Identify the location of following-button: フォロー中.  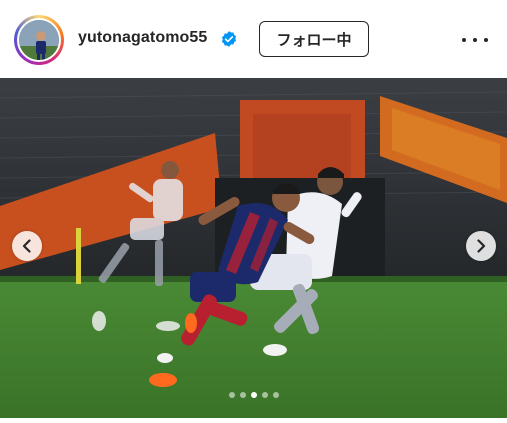
(314, 39).